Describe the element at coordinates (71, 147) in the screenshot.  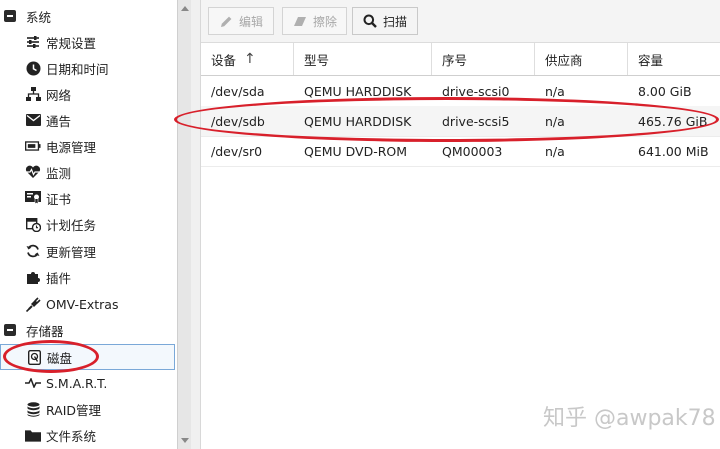
I see `sidebar-item-label: 电源管理` at that location.